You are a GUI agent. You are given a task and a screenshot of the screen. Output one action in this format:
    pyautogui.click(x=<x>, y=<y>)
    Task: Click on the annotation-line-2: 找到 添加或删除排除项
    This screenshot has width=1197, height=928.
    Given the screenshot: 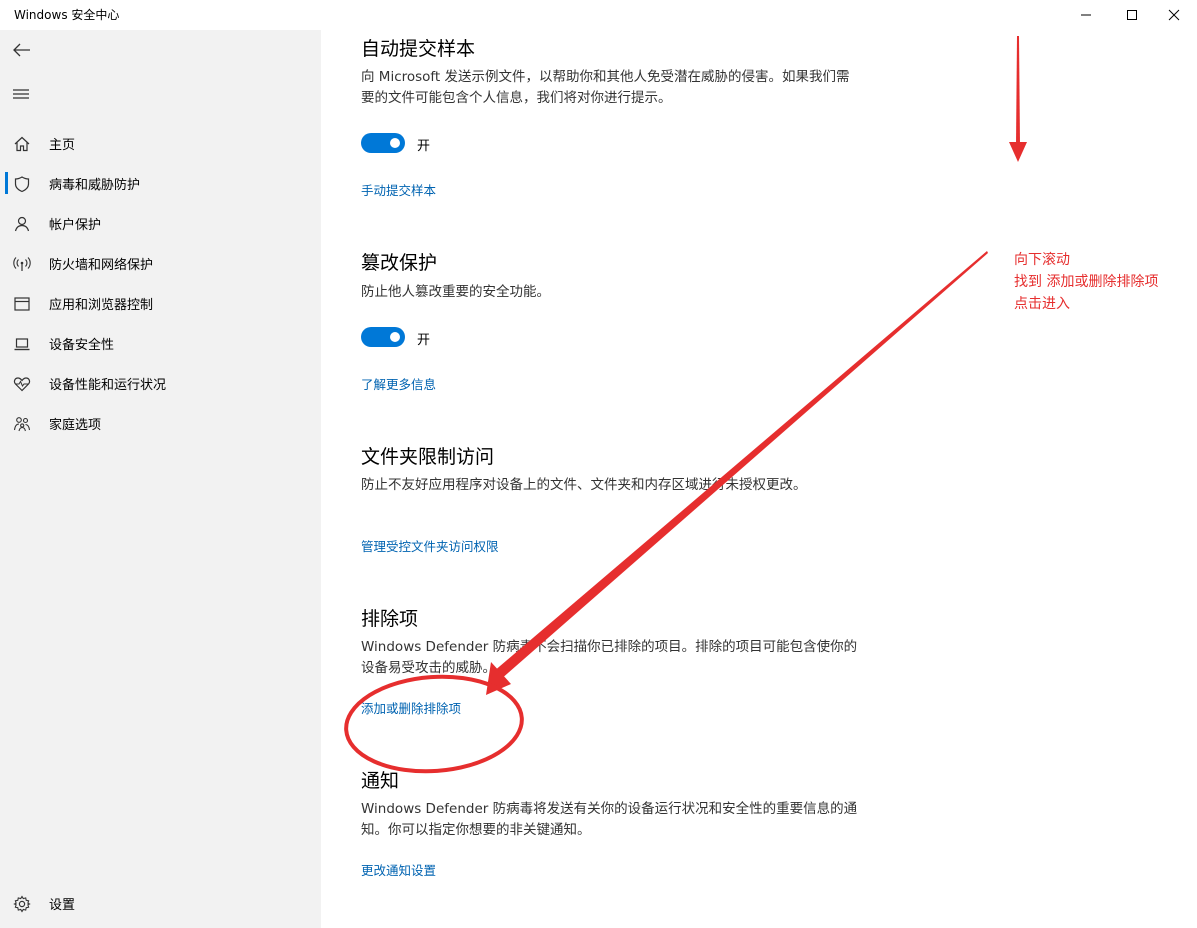 What is the action you would take?
    pyautogui.click(x=1086, y=282)
    